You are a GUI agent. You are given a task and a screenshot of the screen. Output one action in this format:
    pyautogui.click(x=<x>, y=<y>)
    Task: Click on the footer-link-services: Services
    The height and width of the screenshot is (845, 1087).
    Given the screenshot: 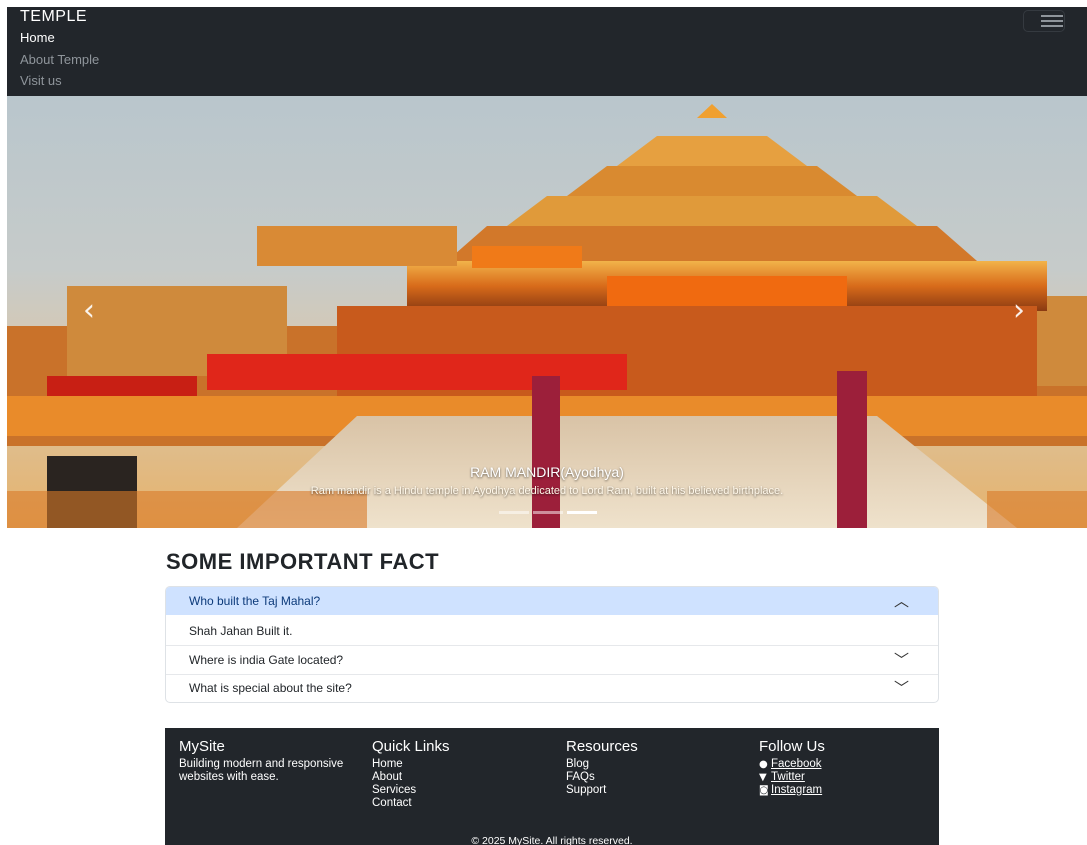 What is the action you would take?
    pyautogui.click(x=411, y=790)
    